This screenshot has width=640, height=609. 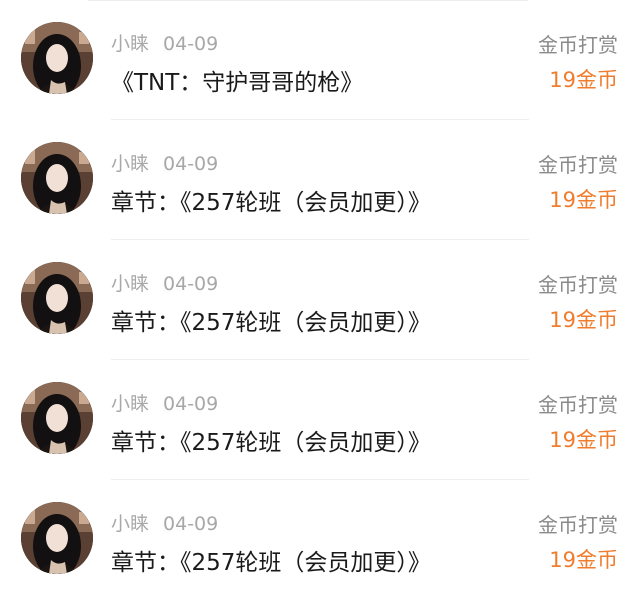 I want to click on record-title: 《TNT：守护哥哥的枪》, so click(x=237, y=80).